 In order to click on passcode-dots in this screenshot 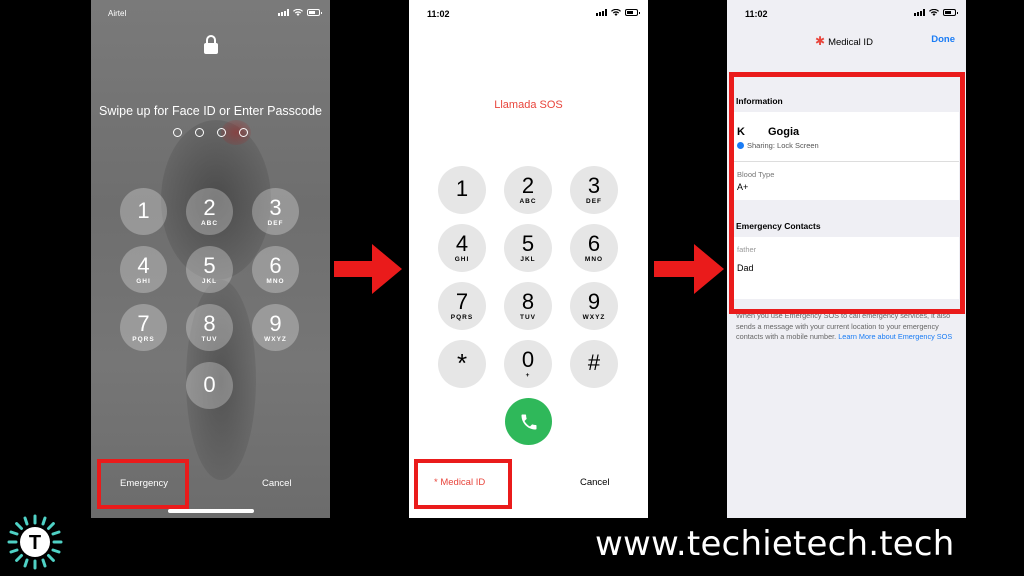, I will do `click(210, 132)`.